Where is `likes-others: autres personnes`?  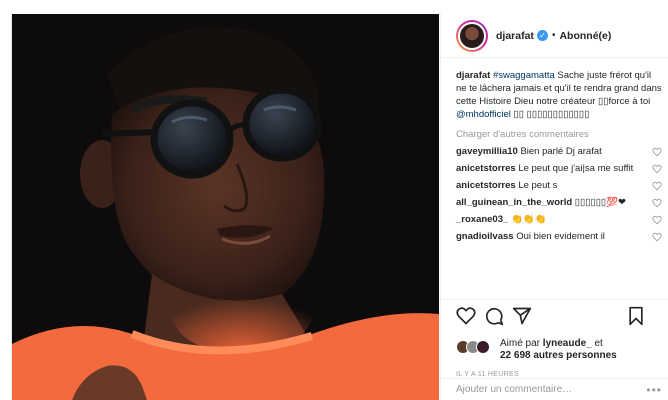
likes-others: autres personnes is located at coordinates (573, 355).